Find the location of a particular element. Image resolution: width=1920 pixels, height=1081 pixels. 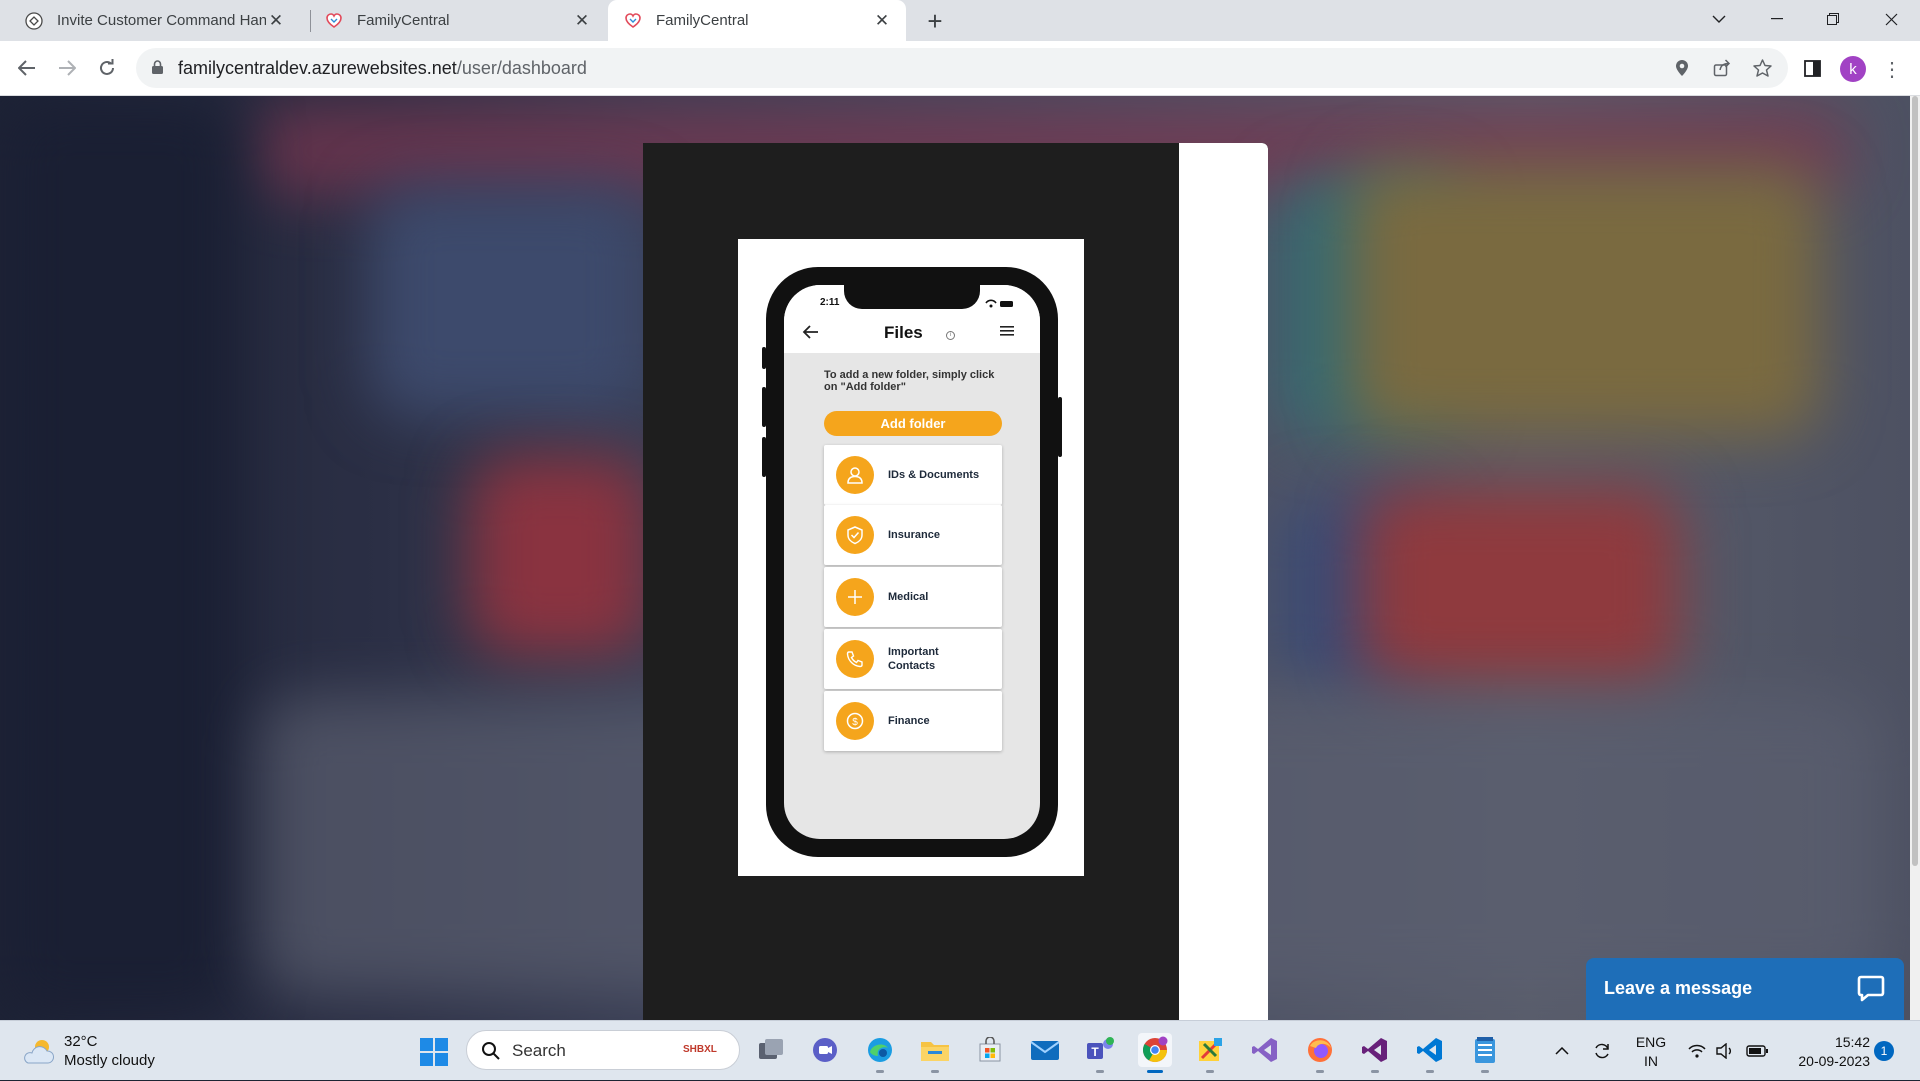

battery-icon is located at coordinates (1757, 1051).